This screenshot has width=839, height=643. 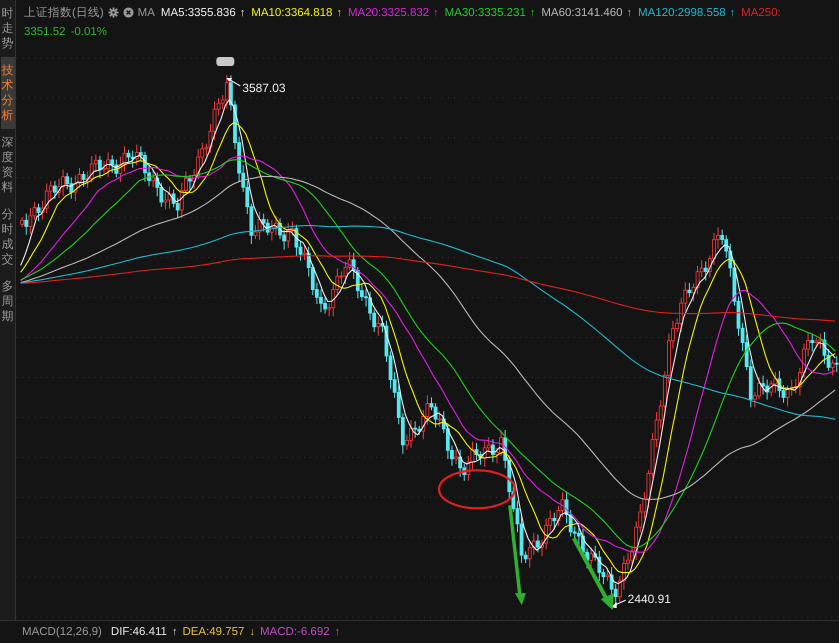 I want to click on index-title: 上证指数(日线), so click(x=64, y=13).